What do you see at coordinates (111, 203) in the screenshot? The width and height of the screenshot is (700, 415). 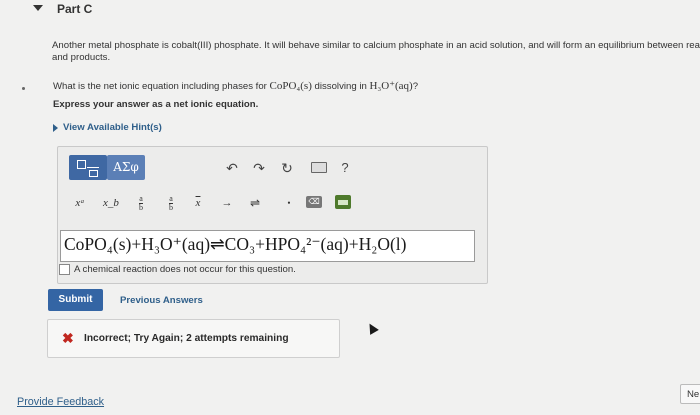 I see `subscript-key: x_b` at bounding box center [111, 203].